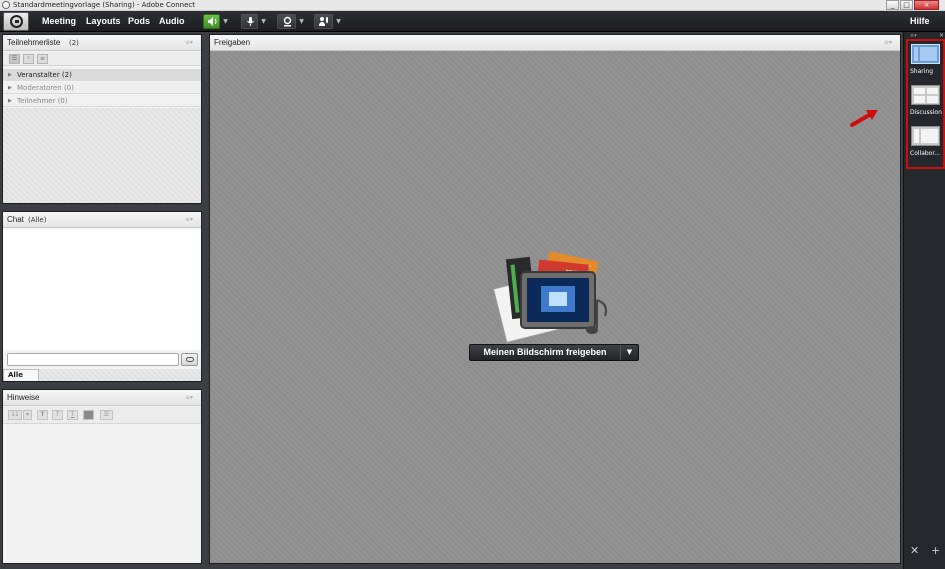 The image size is (945, 569). I want to click on attendees-pod-title: Teilnehmerliste, so click(34, 42).